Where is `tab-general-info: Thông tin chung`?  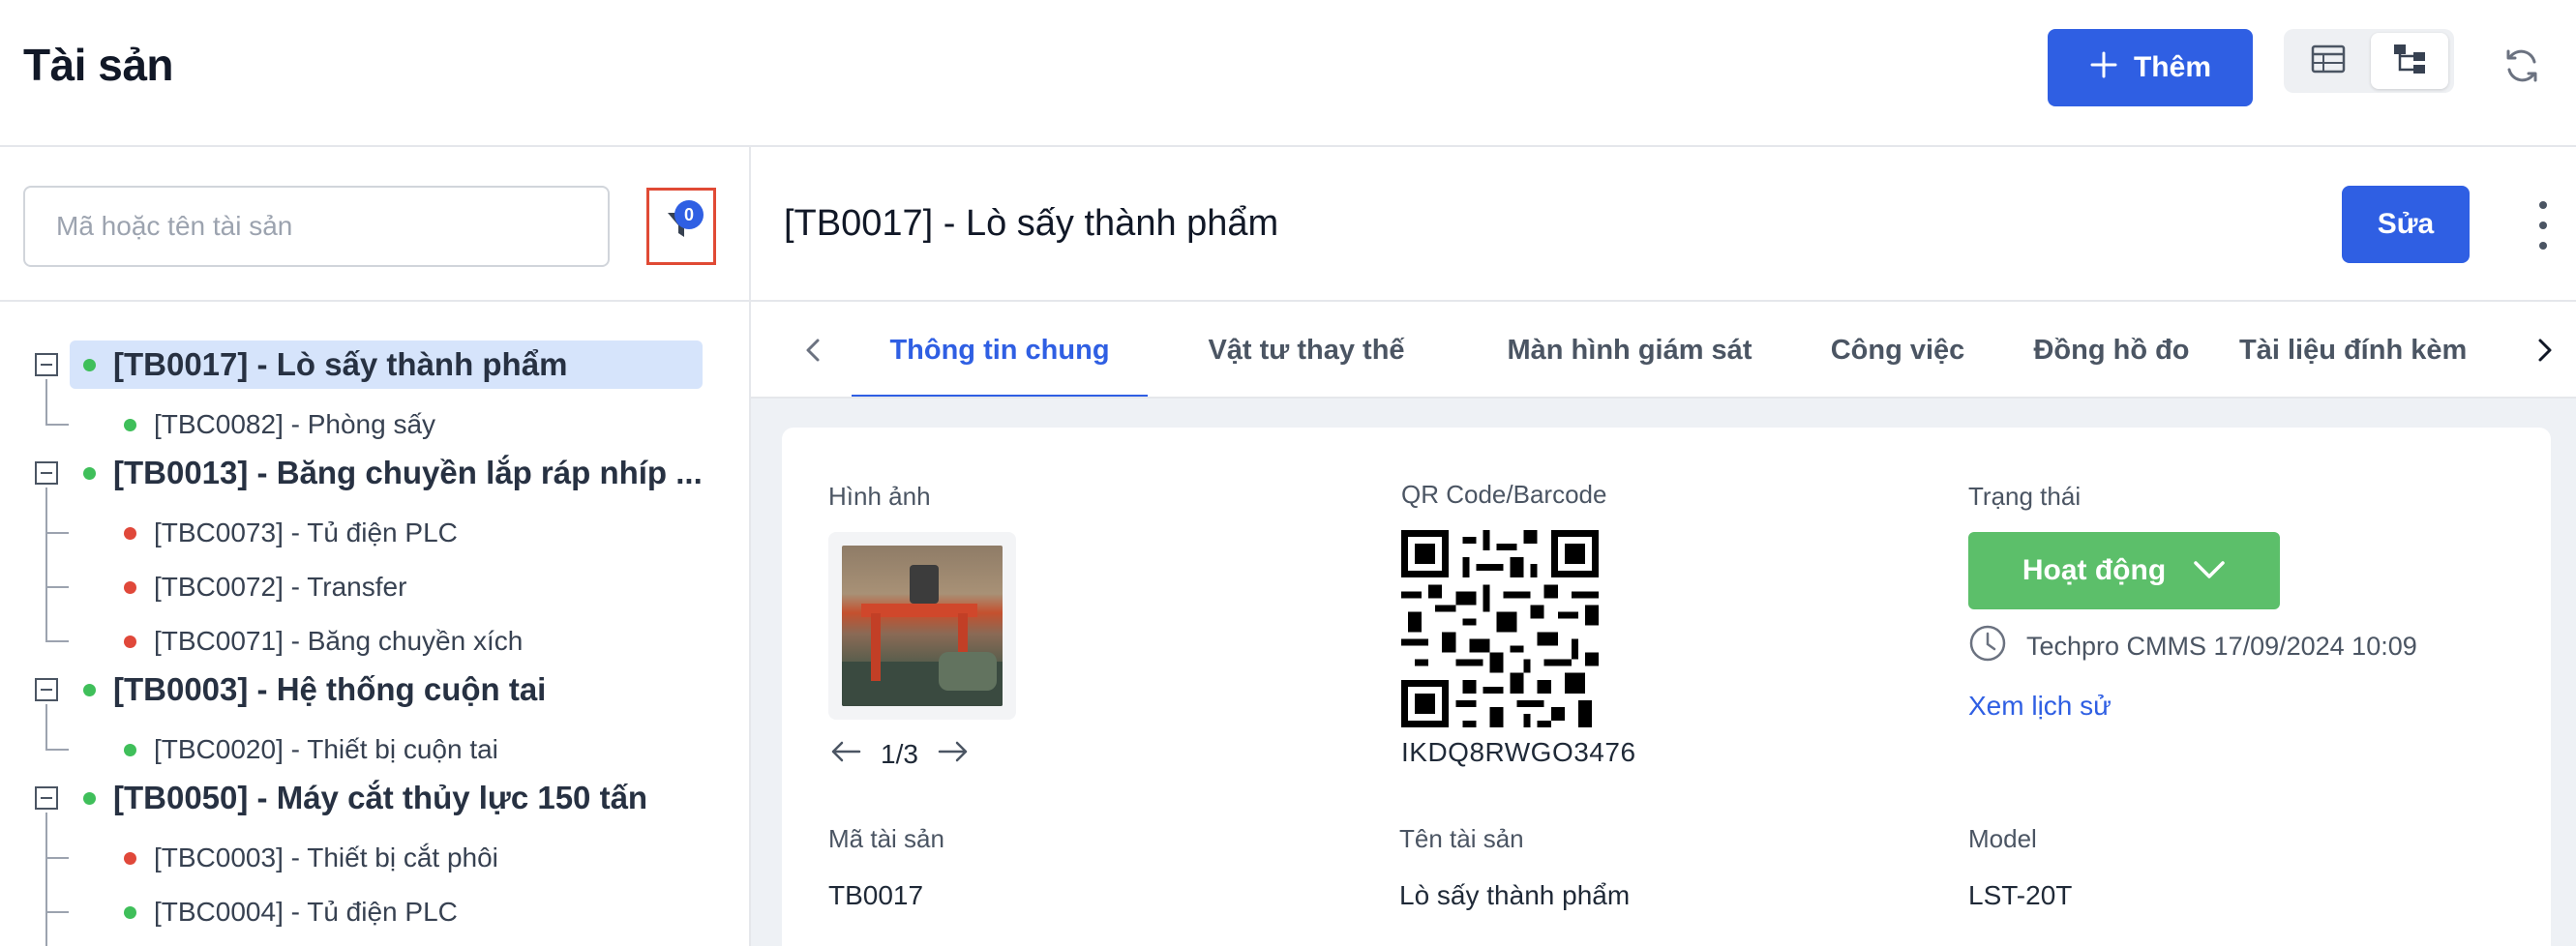 tab-general-info: Thông tin chung is located at coordinates (1000, 349).